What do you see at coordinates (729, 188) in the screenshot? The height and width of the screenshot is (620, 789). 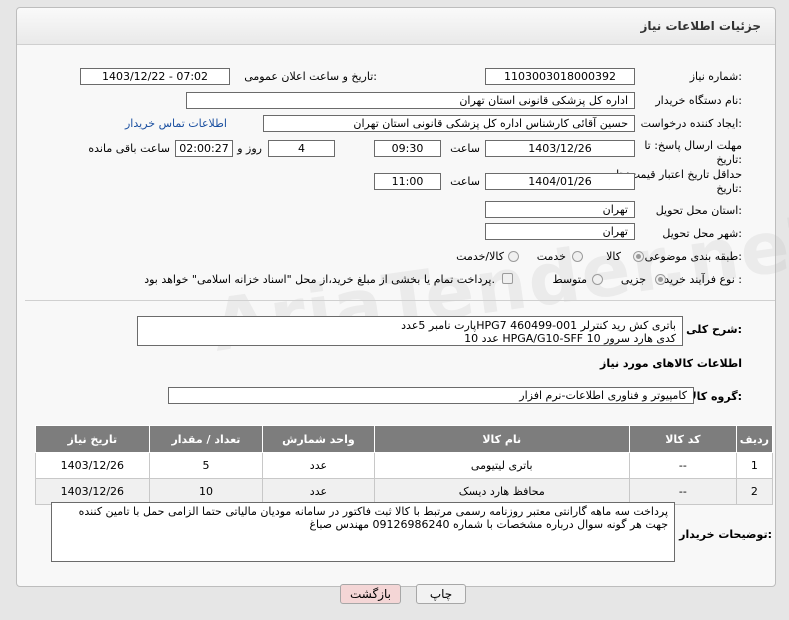 I see `validity-label-line2: تاریخ:` at bounding box center [729, 188].